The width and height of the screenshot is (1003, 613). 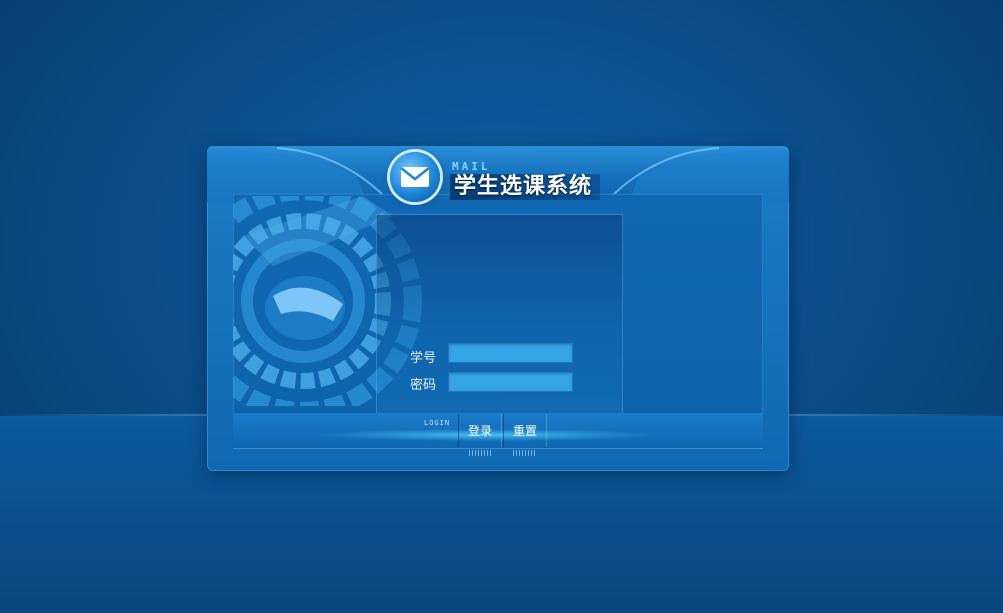 I want to click on app-title: 学生选课系统, so click(x=525, y=187).